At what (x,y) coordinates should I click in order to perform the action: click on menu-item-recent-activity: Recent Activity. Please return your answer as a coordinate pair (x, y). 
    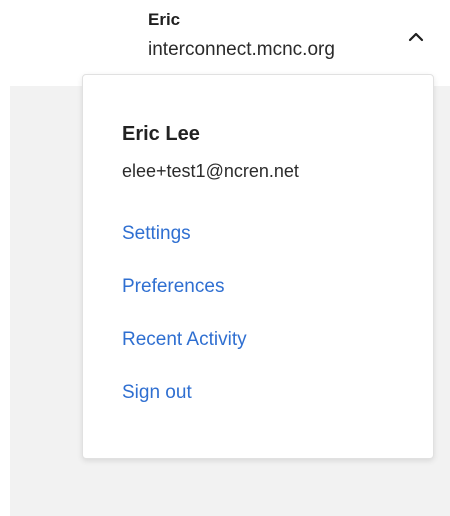
    Looking at the image, I should click on (184, 340).